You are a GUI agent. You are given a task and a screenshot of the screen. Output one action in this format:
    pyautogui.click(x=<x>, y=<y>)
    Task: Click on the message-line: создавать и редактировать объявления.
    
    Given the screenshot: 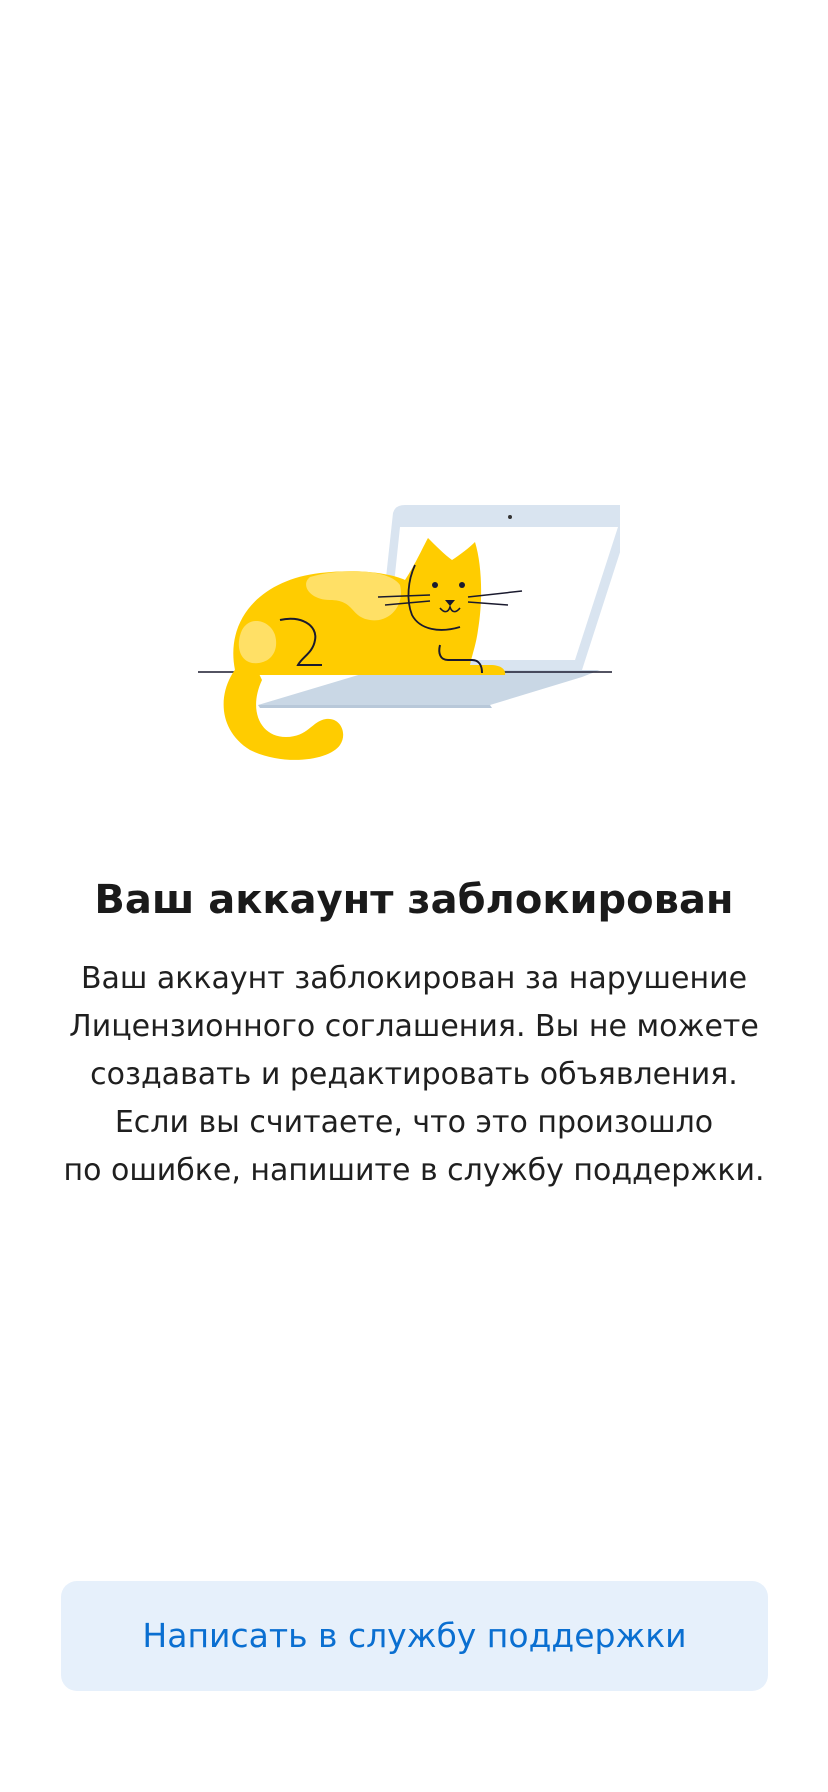 What is the action you would take?
    pyautogui.click(x=414, y=1074)
    